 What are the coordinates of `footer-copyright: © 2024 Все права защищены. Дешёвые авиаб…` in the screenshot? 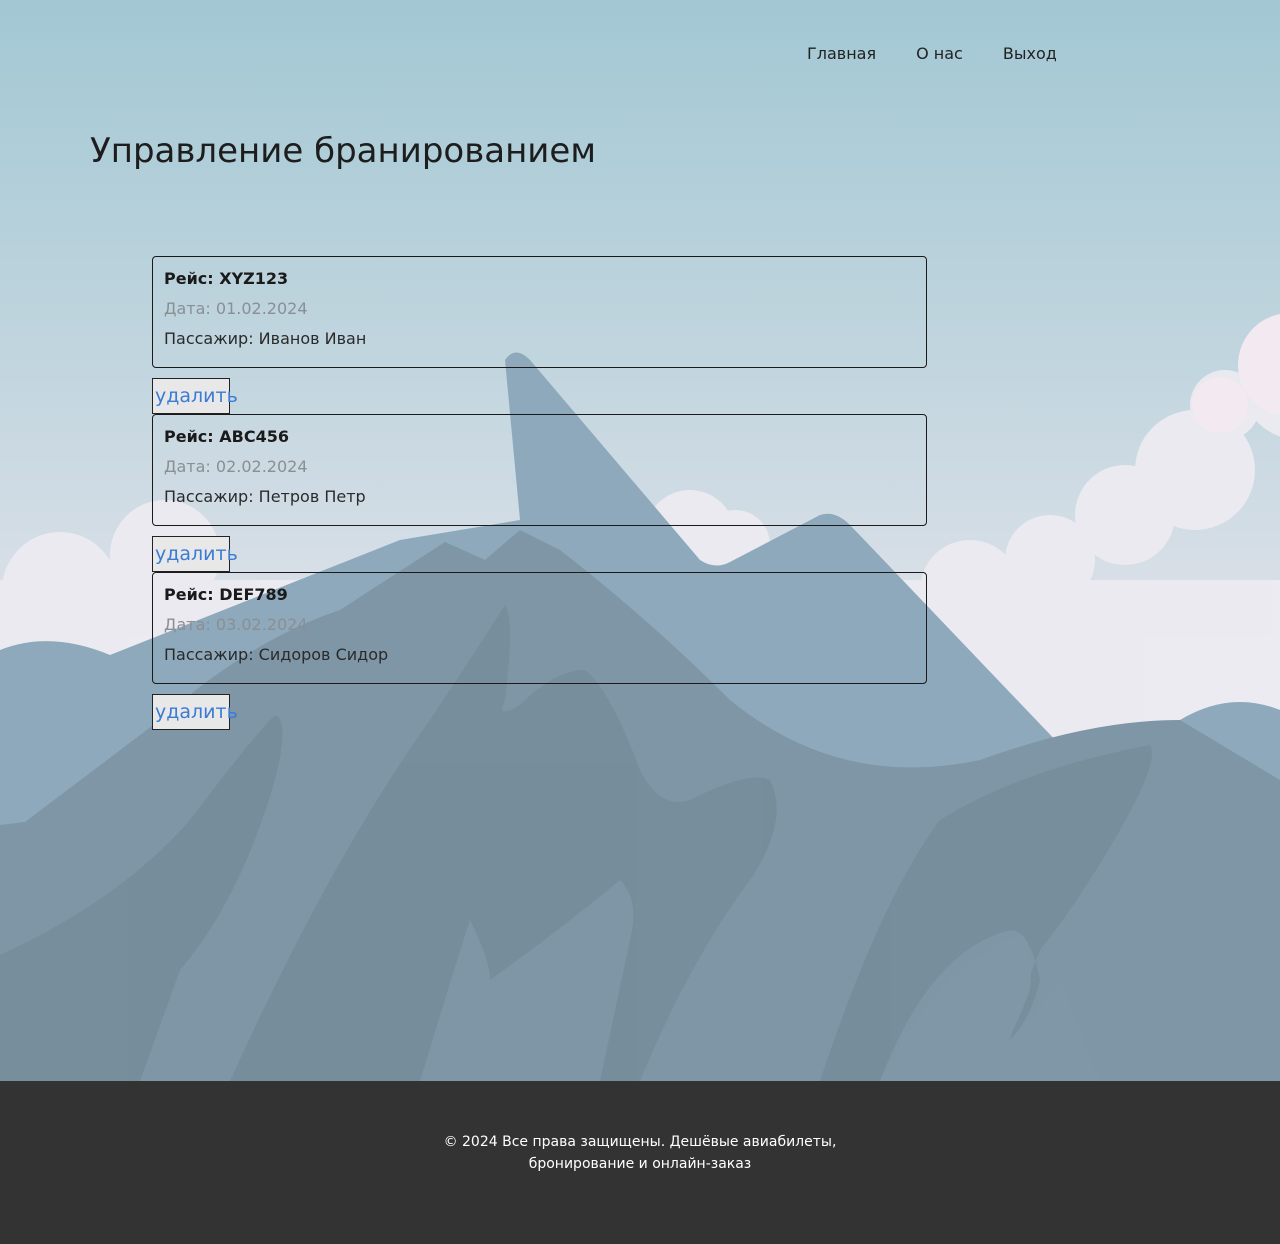 It's located at (640, 1153).